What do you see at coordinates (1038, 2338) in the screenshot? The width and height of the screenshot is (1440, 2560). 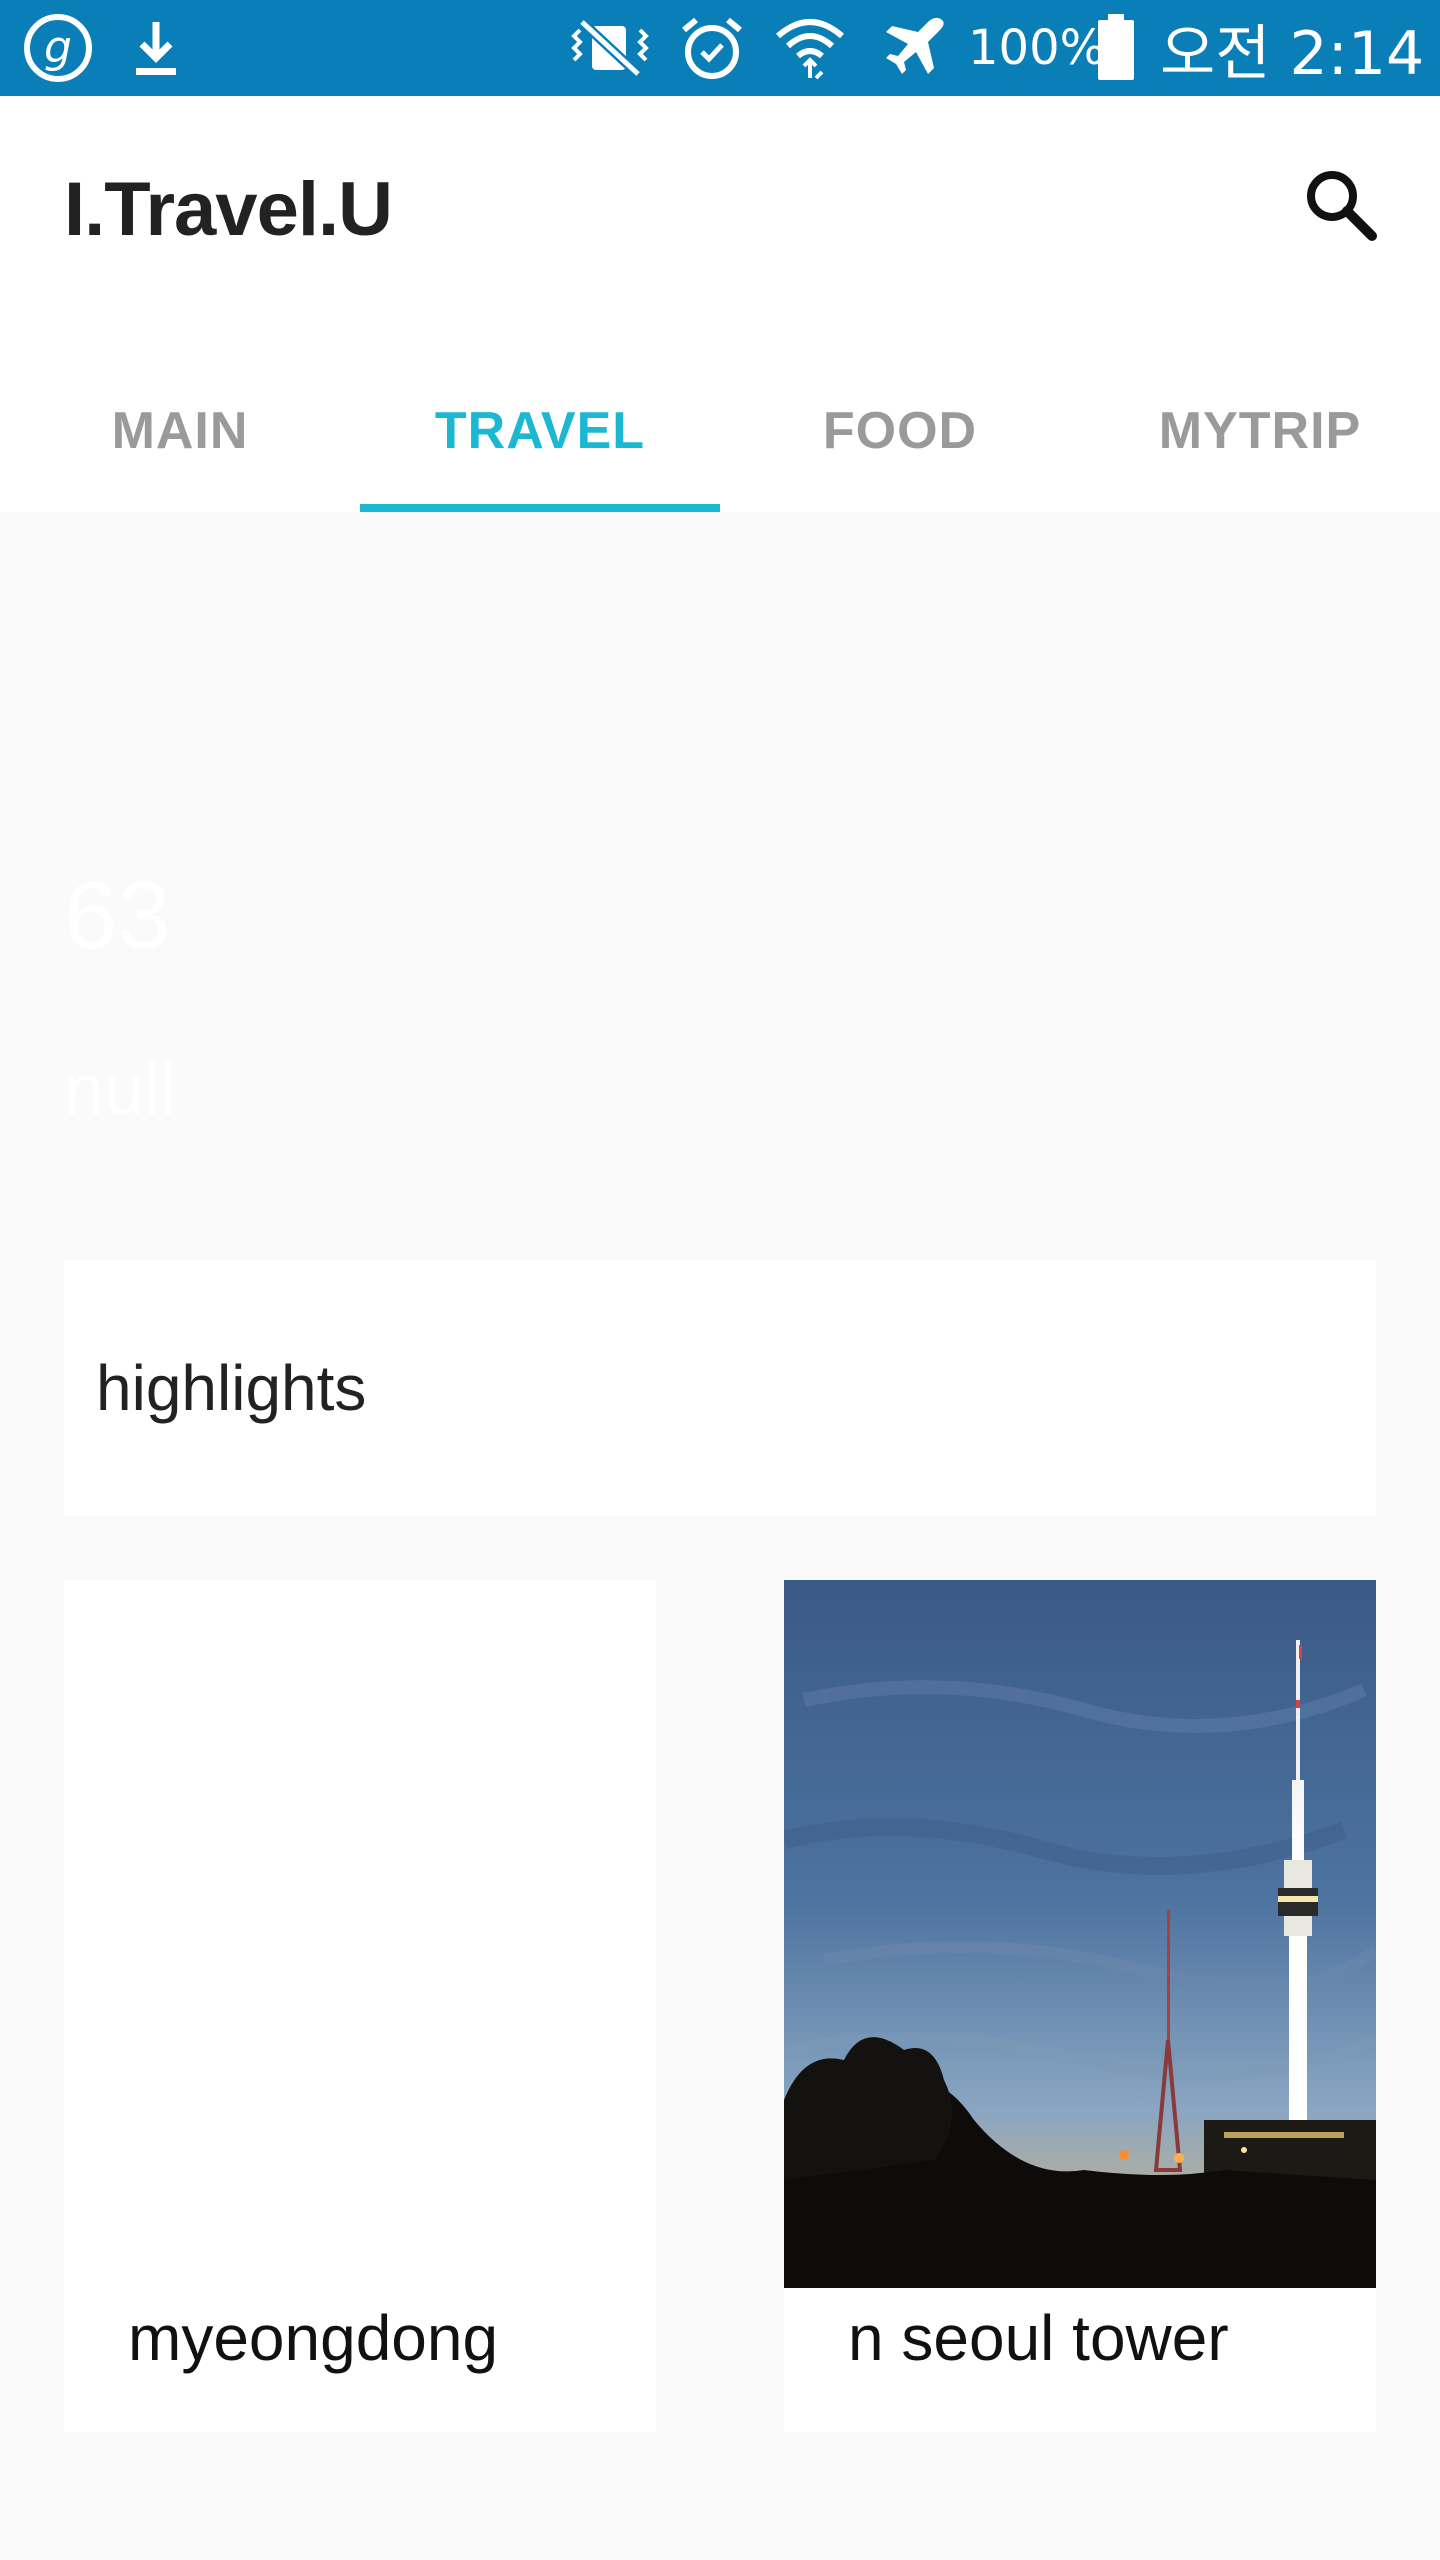 I see `place-name: n seoul tower` at bounding box center [1038, 2338].